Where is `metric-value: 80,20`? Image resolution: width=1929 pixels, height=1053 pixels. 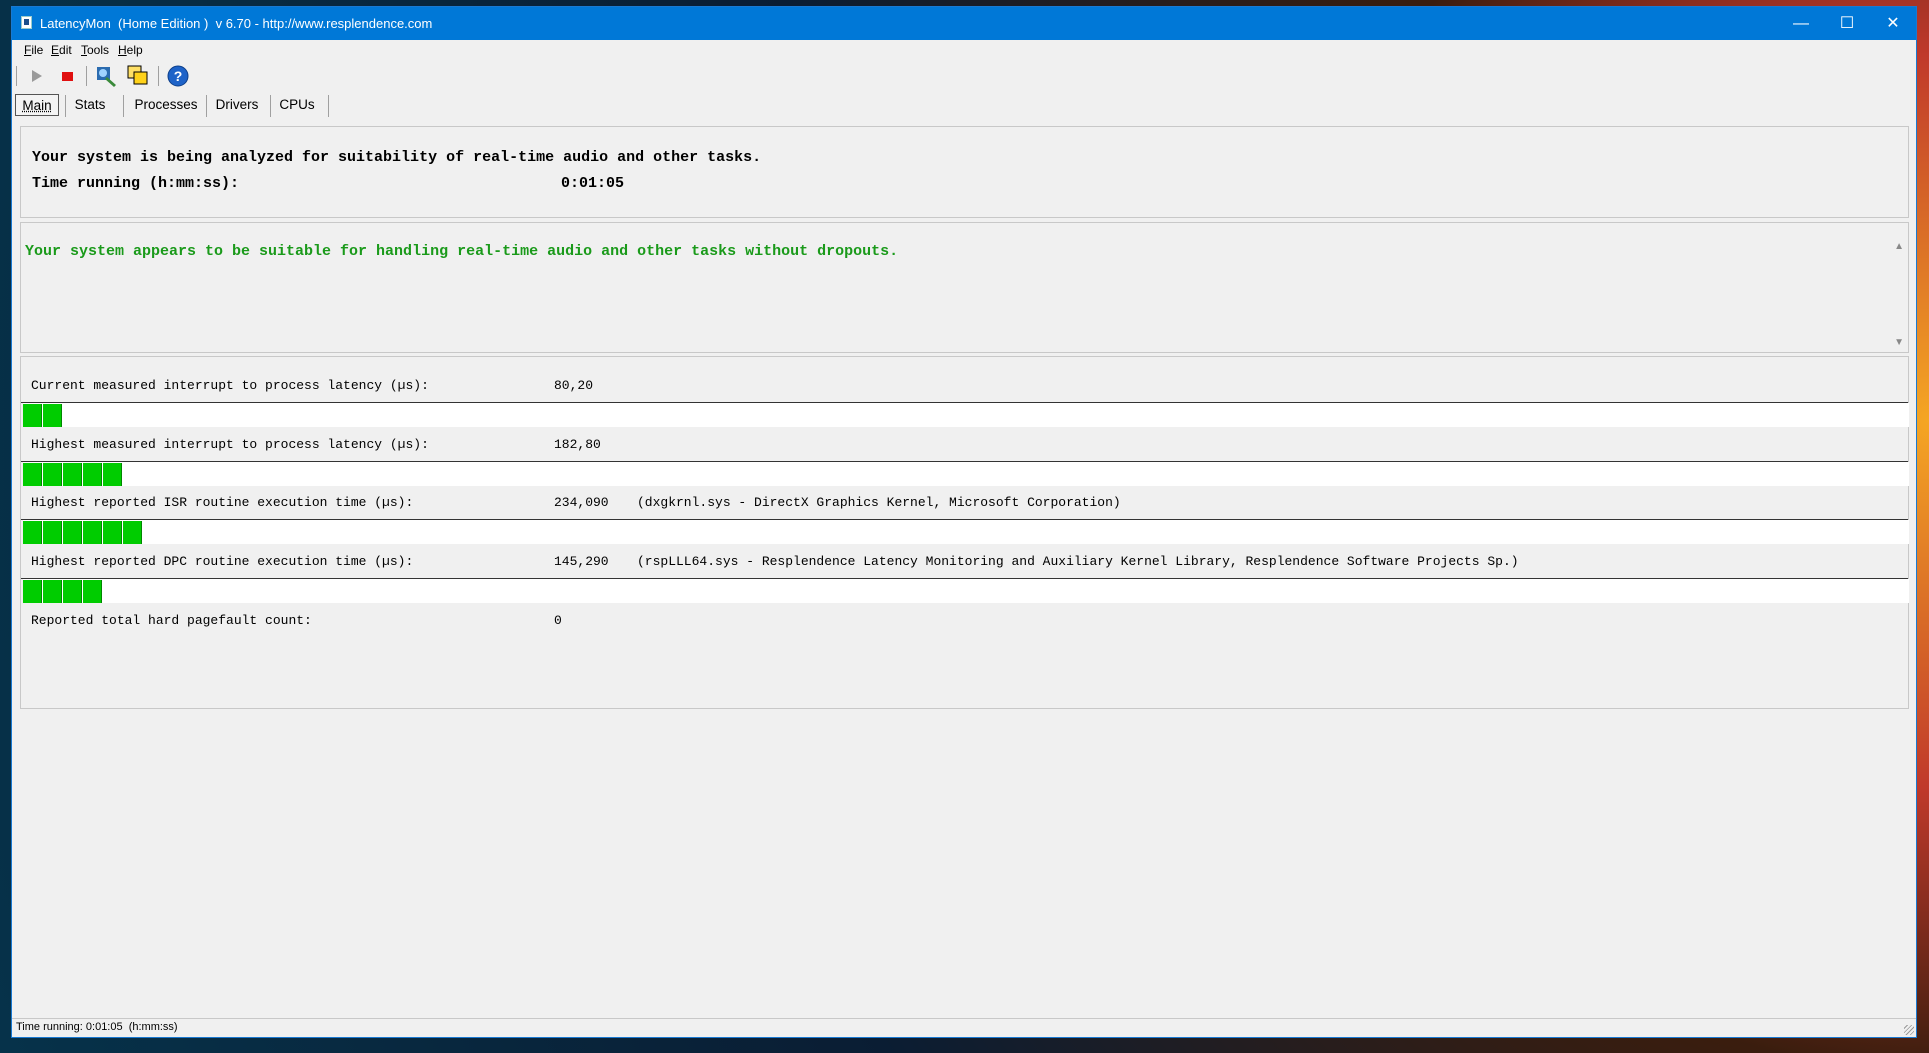 metric-value: 80,20 is located at coordinates (574, 385).